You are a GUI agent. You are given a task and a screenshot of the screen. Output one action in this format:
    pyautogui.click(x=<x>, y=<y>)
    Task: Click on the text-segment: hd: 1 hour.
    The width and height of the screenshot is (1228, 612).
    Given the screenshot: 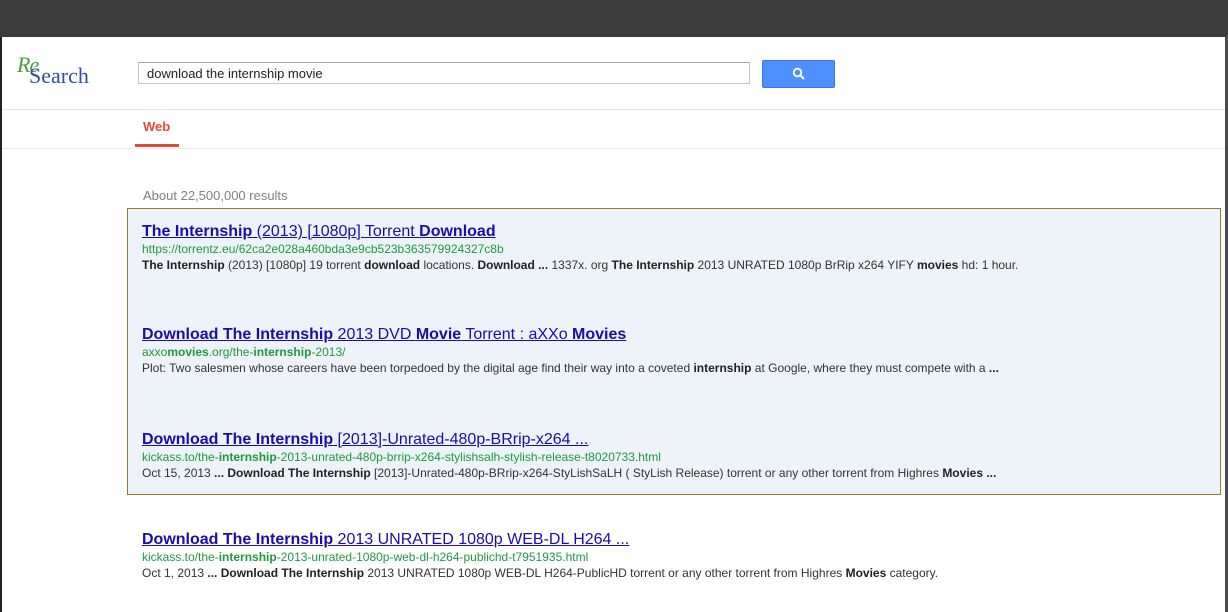 What is the action you would take?
    pyautogui.click(x=988, y=265)
    